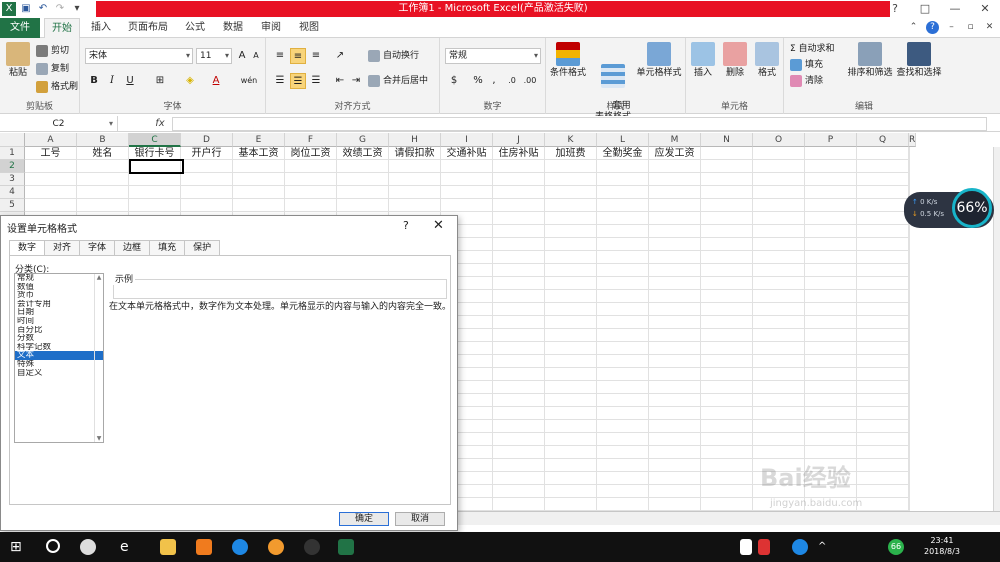 This screenshot has width=1000, height=562. Describe the element at coordinates (623, 140) in the screenshot. I see `column-header: L` at that location.